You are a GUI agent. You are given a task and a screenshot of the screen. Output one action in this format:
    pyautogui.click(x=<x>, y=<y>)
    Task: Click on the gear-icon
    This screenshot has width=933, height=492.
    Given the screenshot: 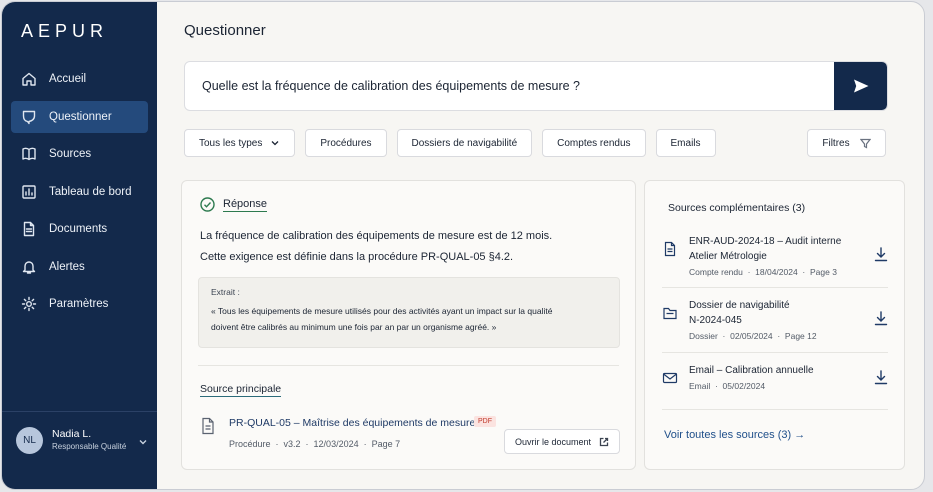 What is the action you would take?
    pyautogui.click(x=29, y=304)
    